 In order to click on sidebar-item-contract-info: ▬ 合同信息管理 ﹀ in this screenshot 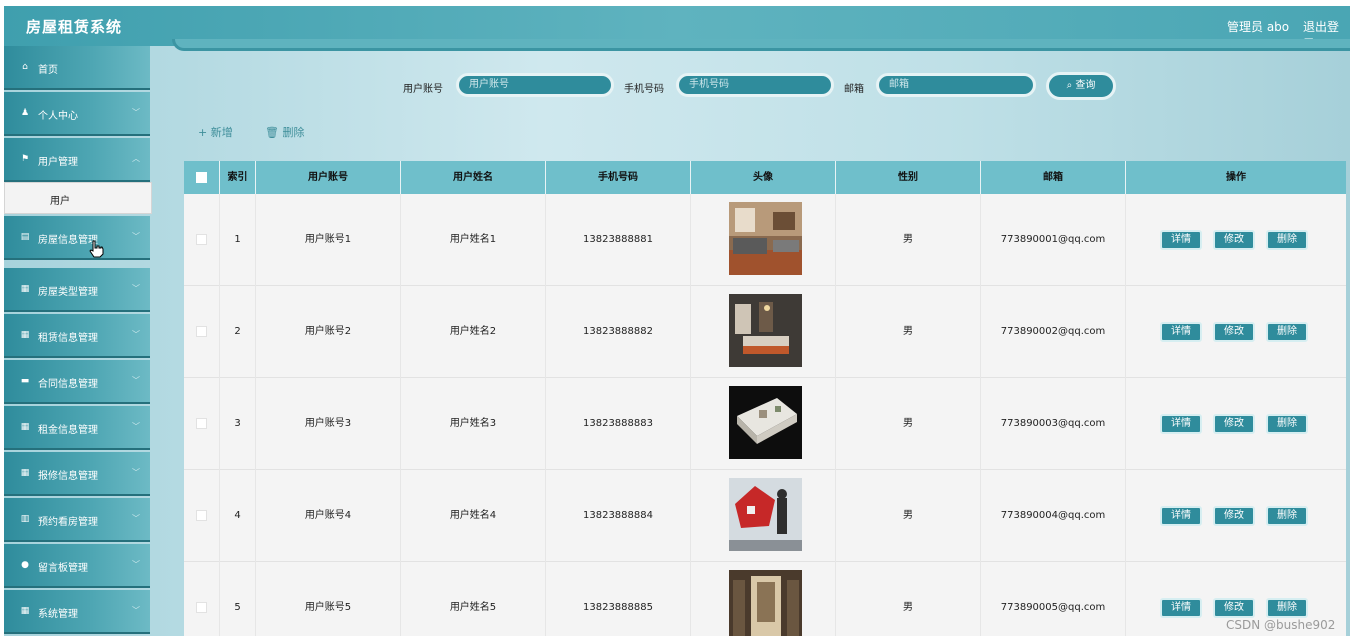, I will do `click(77, 382)`.